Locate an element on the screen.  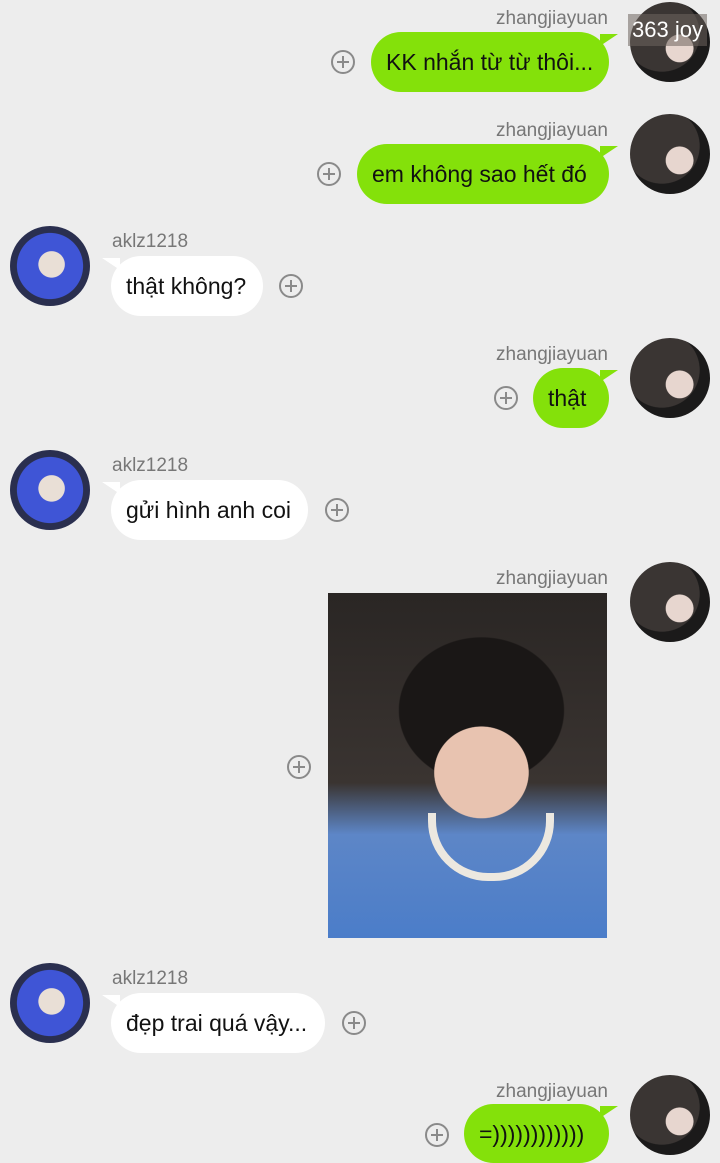
message-bubble: gửi hình anh coi is located at coordinates (205, 510).